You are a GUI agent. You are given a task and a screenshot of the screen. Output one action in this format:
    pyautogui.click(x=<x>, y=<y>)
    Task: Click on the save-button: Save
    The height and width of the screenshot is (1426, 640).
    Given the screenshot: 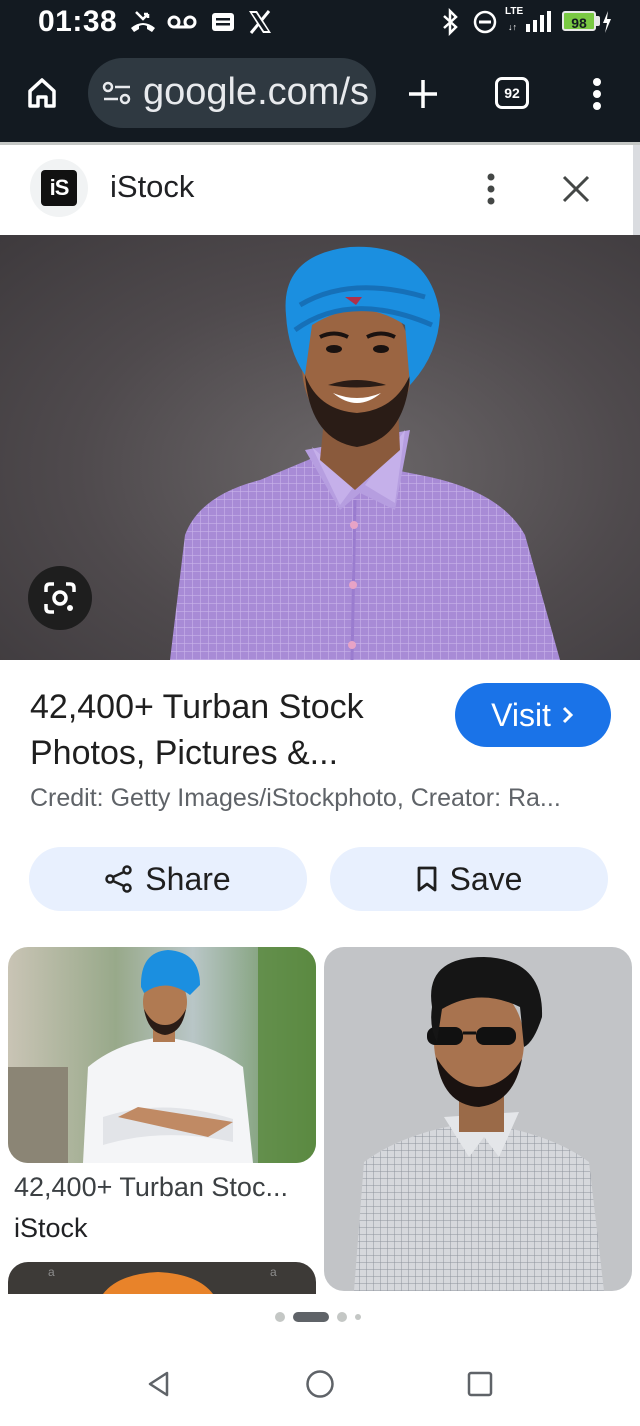 What is the action you would take?
    pyautogui.click(x=469, y=879)
    